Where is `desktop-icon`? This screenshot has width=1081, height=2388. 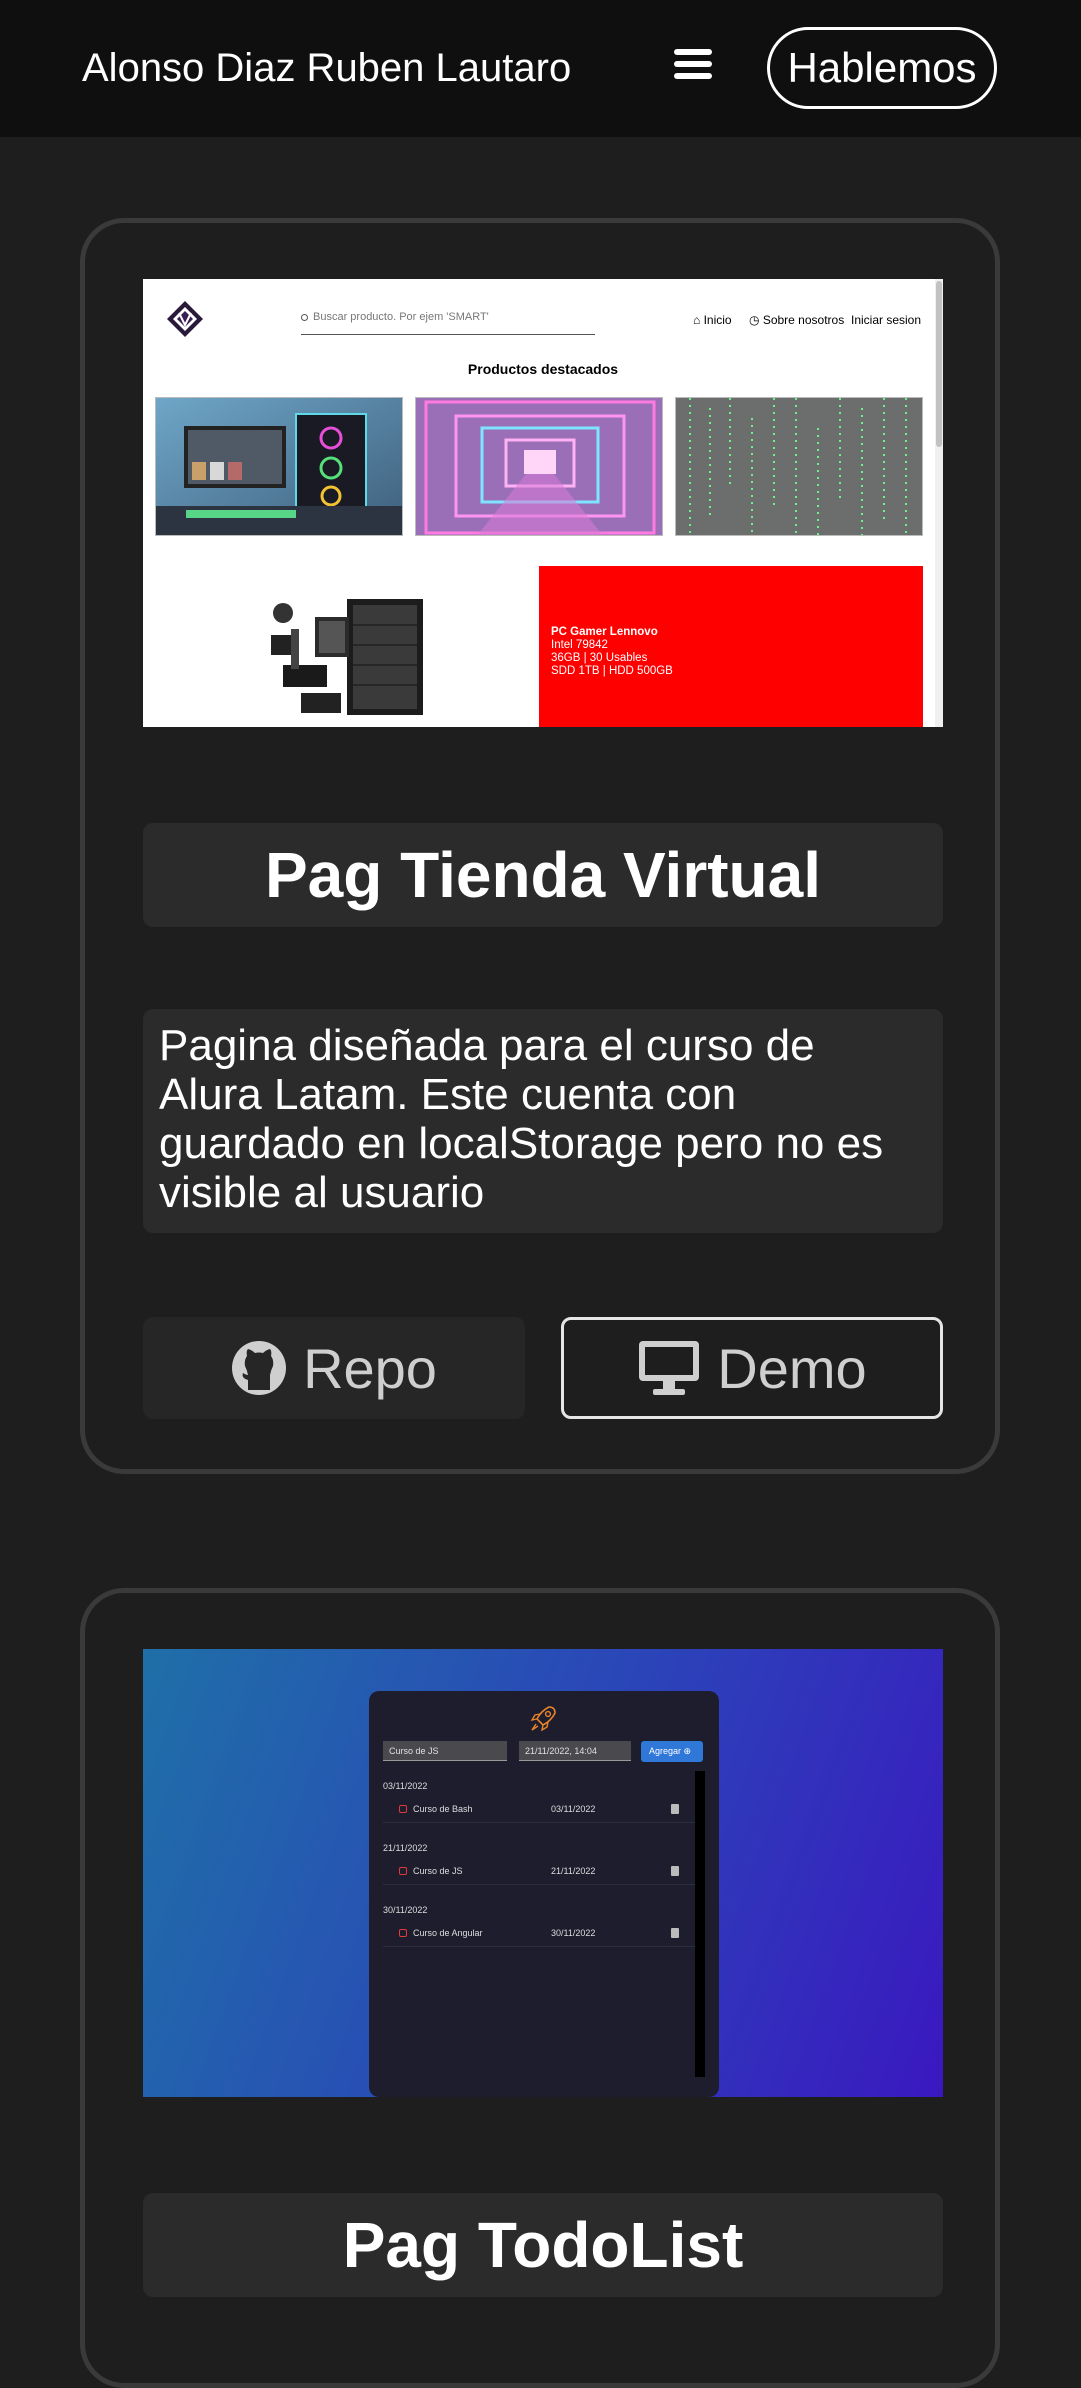
desktop-icon is located at coordinates (669, 1368).